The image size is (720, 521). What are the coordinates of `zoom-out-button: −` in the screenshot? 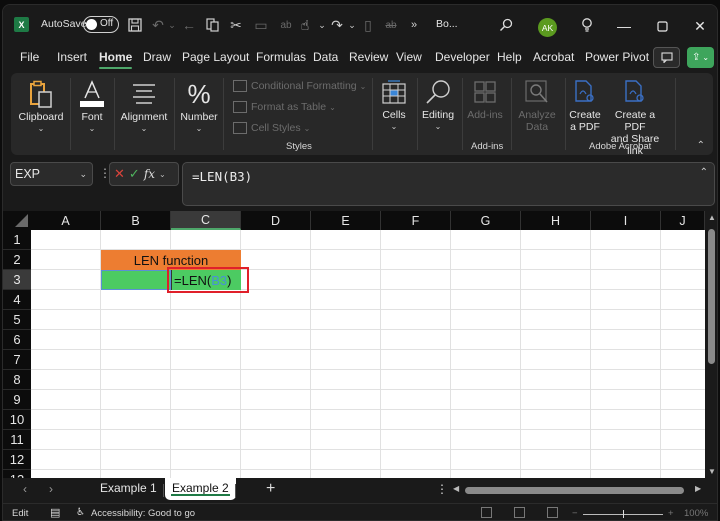 It's located at (575, 513).